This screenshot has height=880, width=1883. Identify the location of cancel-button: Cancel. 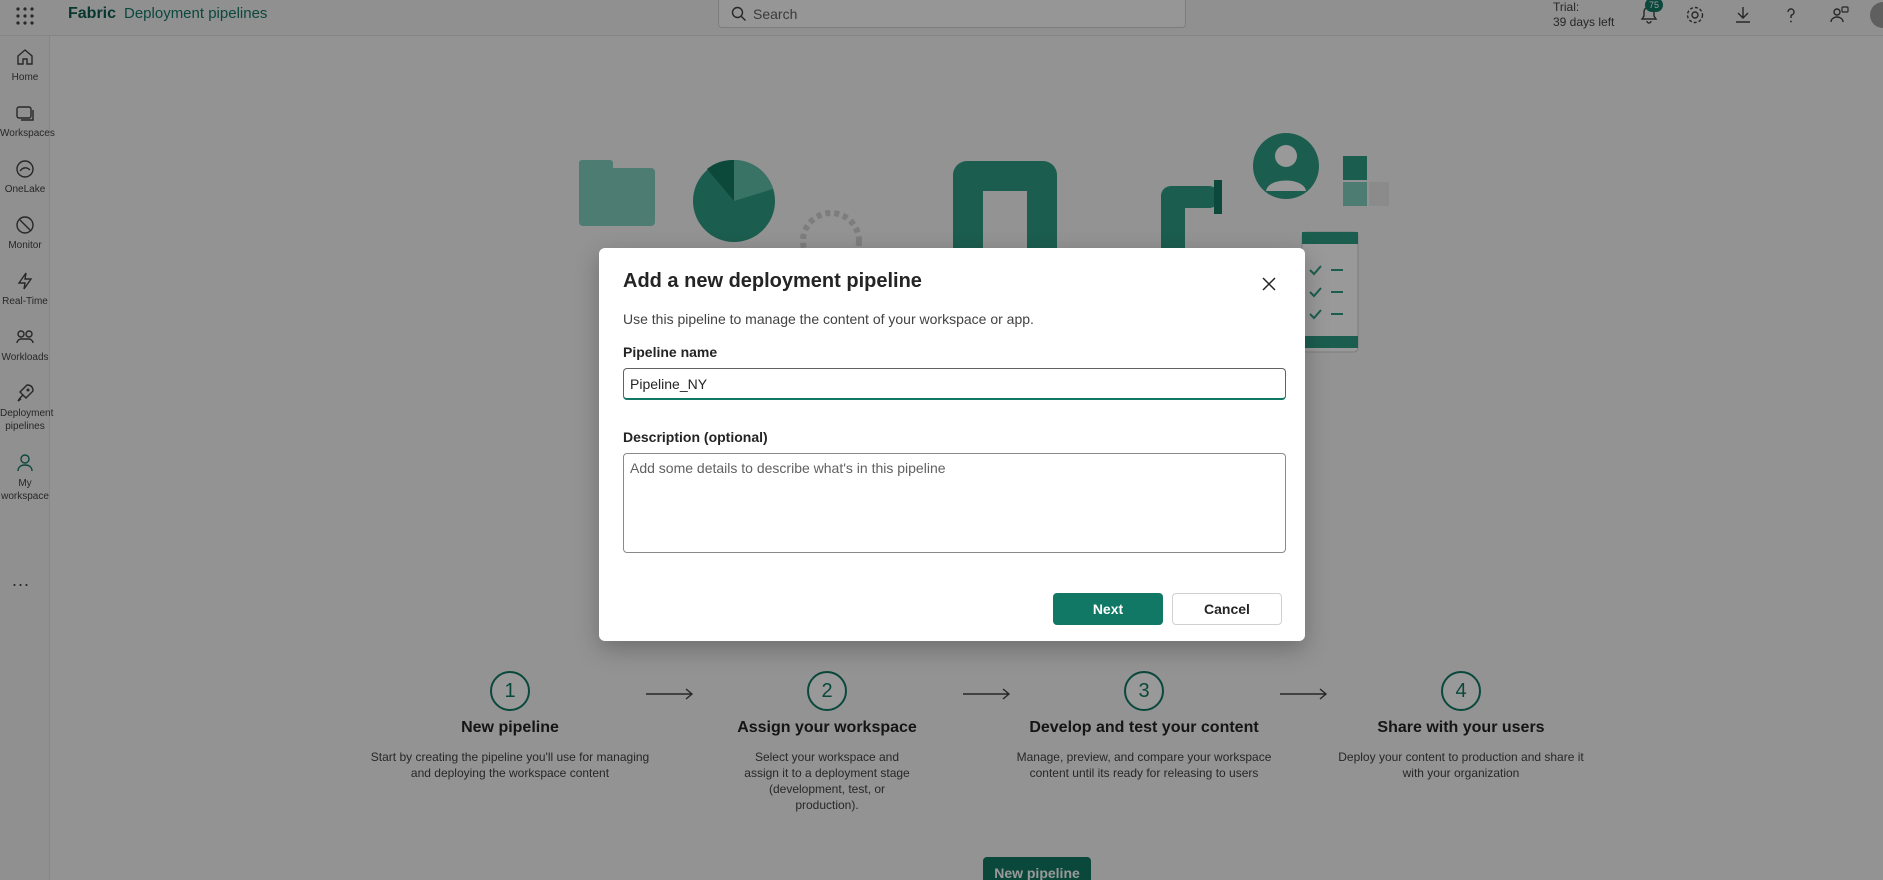
(1227, 609).